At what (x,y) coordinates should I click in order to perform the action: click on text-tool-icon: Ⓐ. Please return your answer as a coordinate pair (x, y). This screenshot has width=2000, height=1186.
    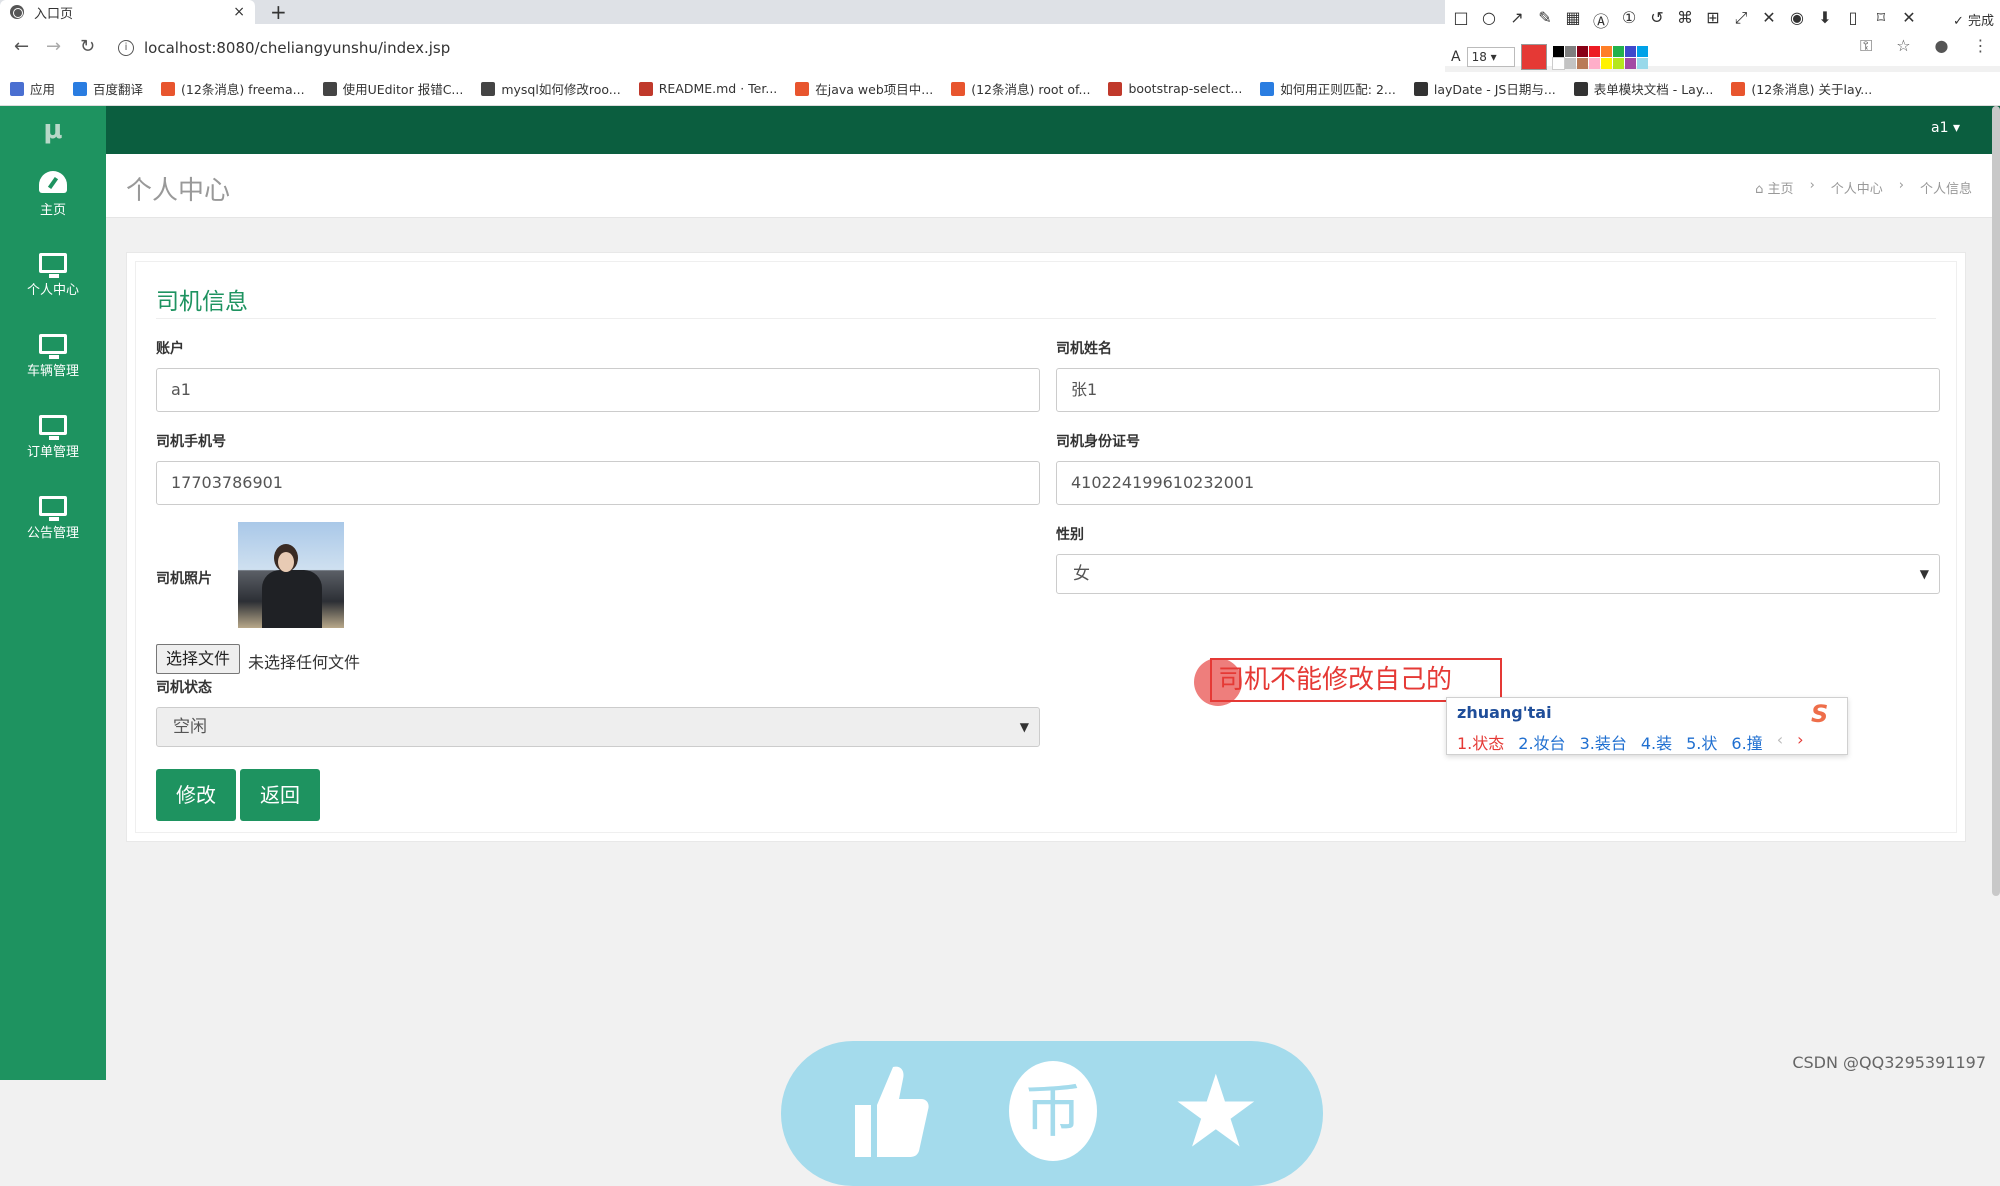
    Looking at the image, I should click on (1601, 20).